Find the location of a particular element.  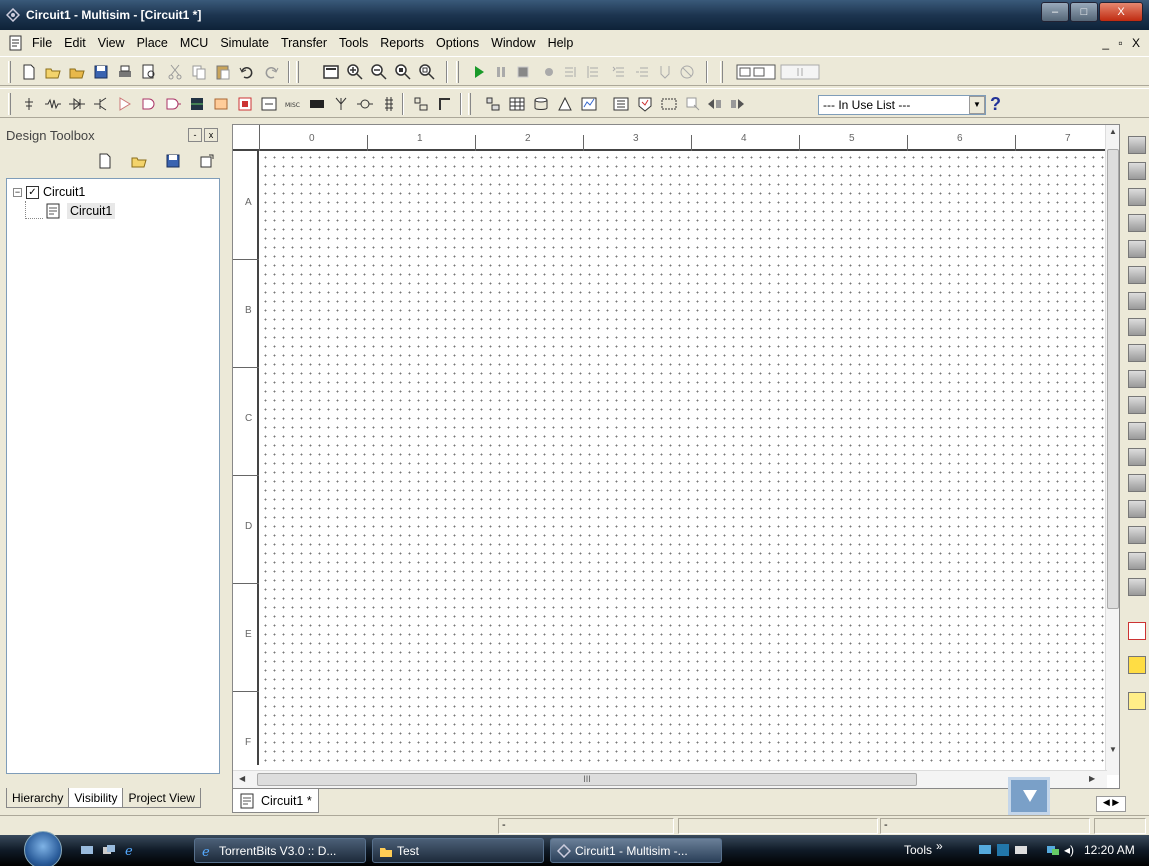

close-design-icon is located at coordinates (207, 161).